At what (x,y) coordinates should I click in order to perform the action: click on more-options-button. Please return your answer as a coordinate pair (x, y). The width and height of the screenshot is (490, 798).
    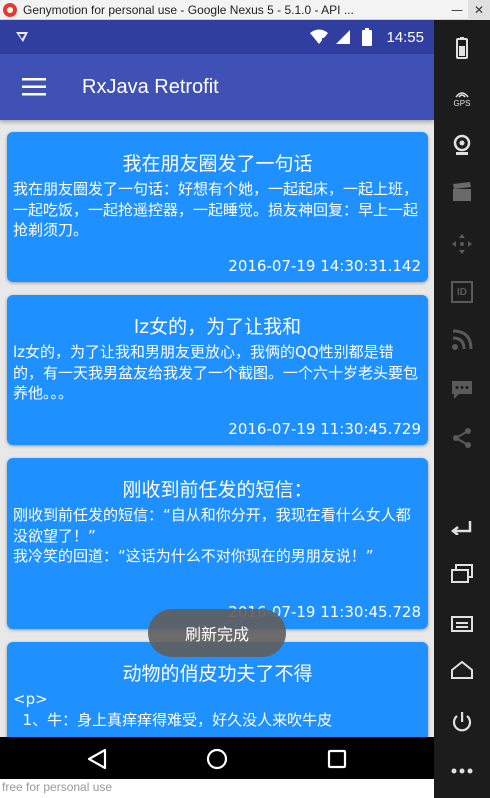
    Looking at the image, I should click on (462, 771).